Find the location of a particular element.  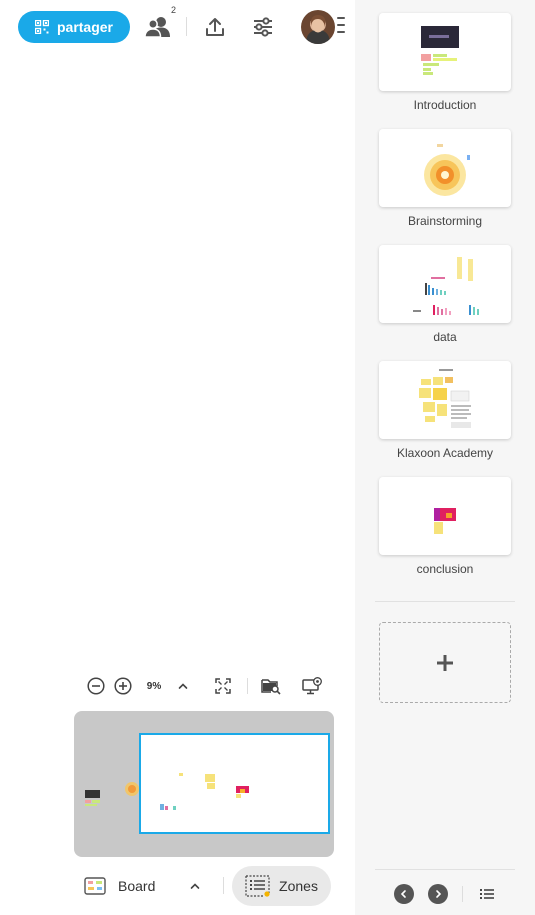

monitor-gear-icon is located at coordinates (312, 686).